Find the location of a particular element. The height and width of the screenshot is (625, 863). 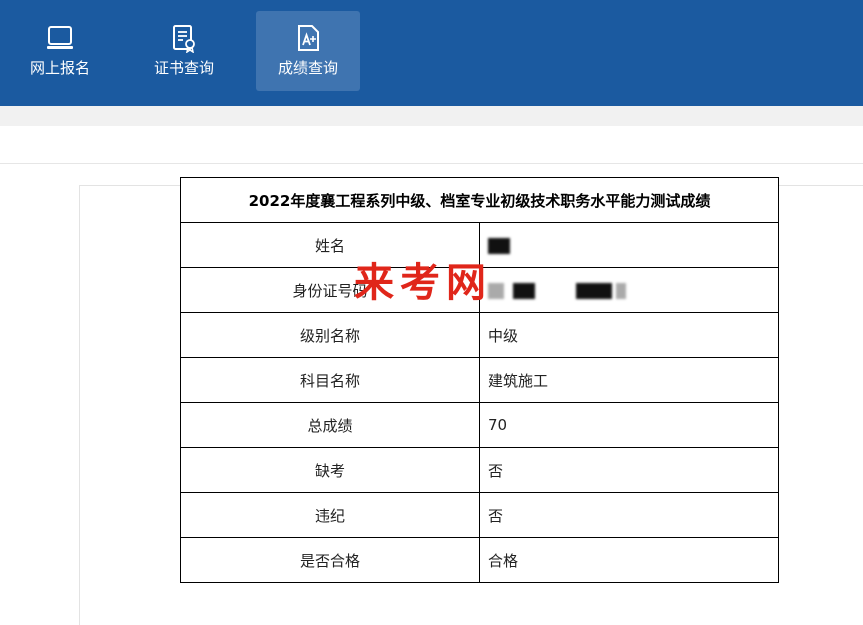

row-value: 中级 is located at coordinates (629, 335).